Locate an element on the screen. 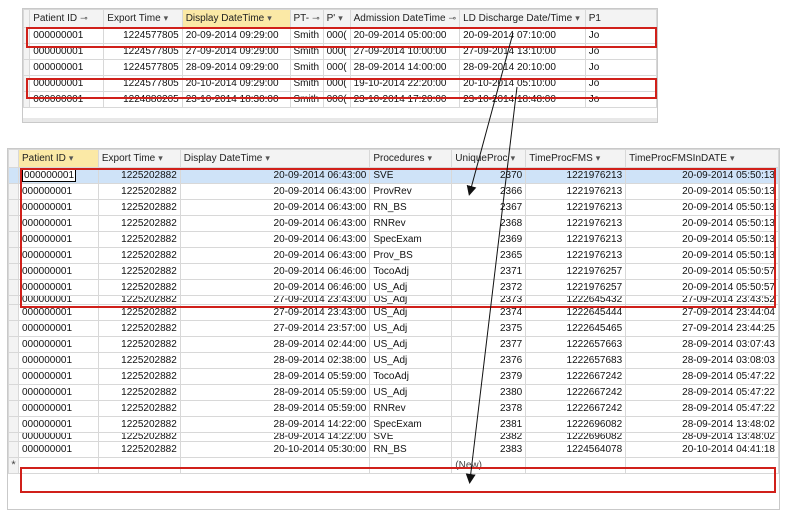 The height and width of the screenshot is (514, 791). arrow-row4-to-last is located at coordinates (491, 285).